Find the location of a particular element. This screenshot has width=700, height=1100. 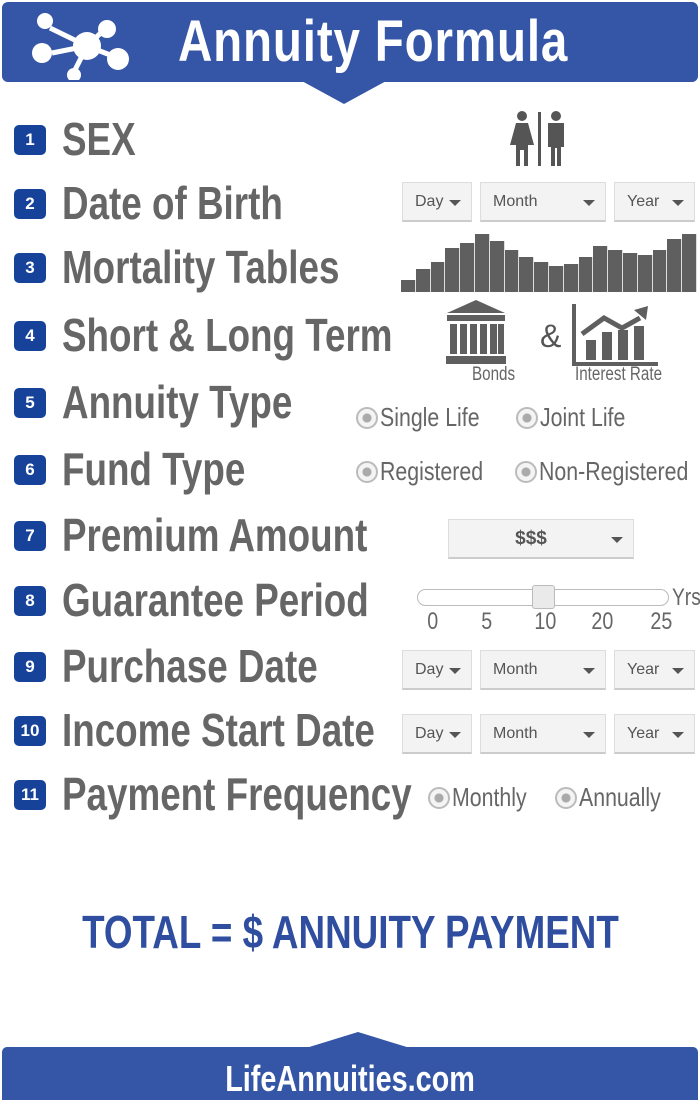

step-label: Payment Frequency is located at coordinates (237, 794).